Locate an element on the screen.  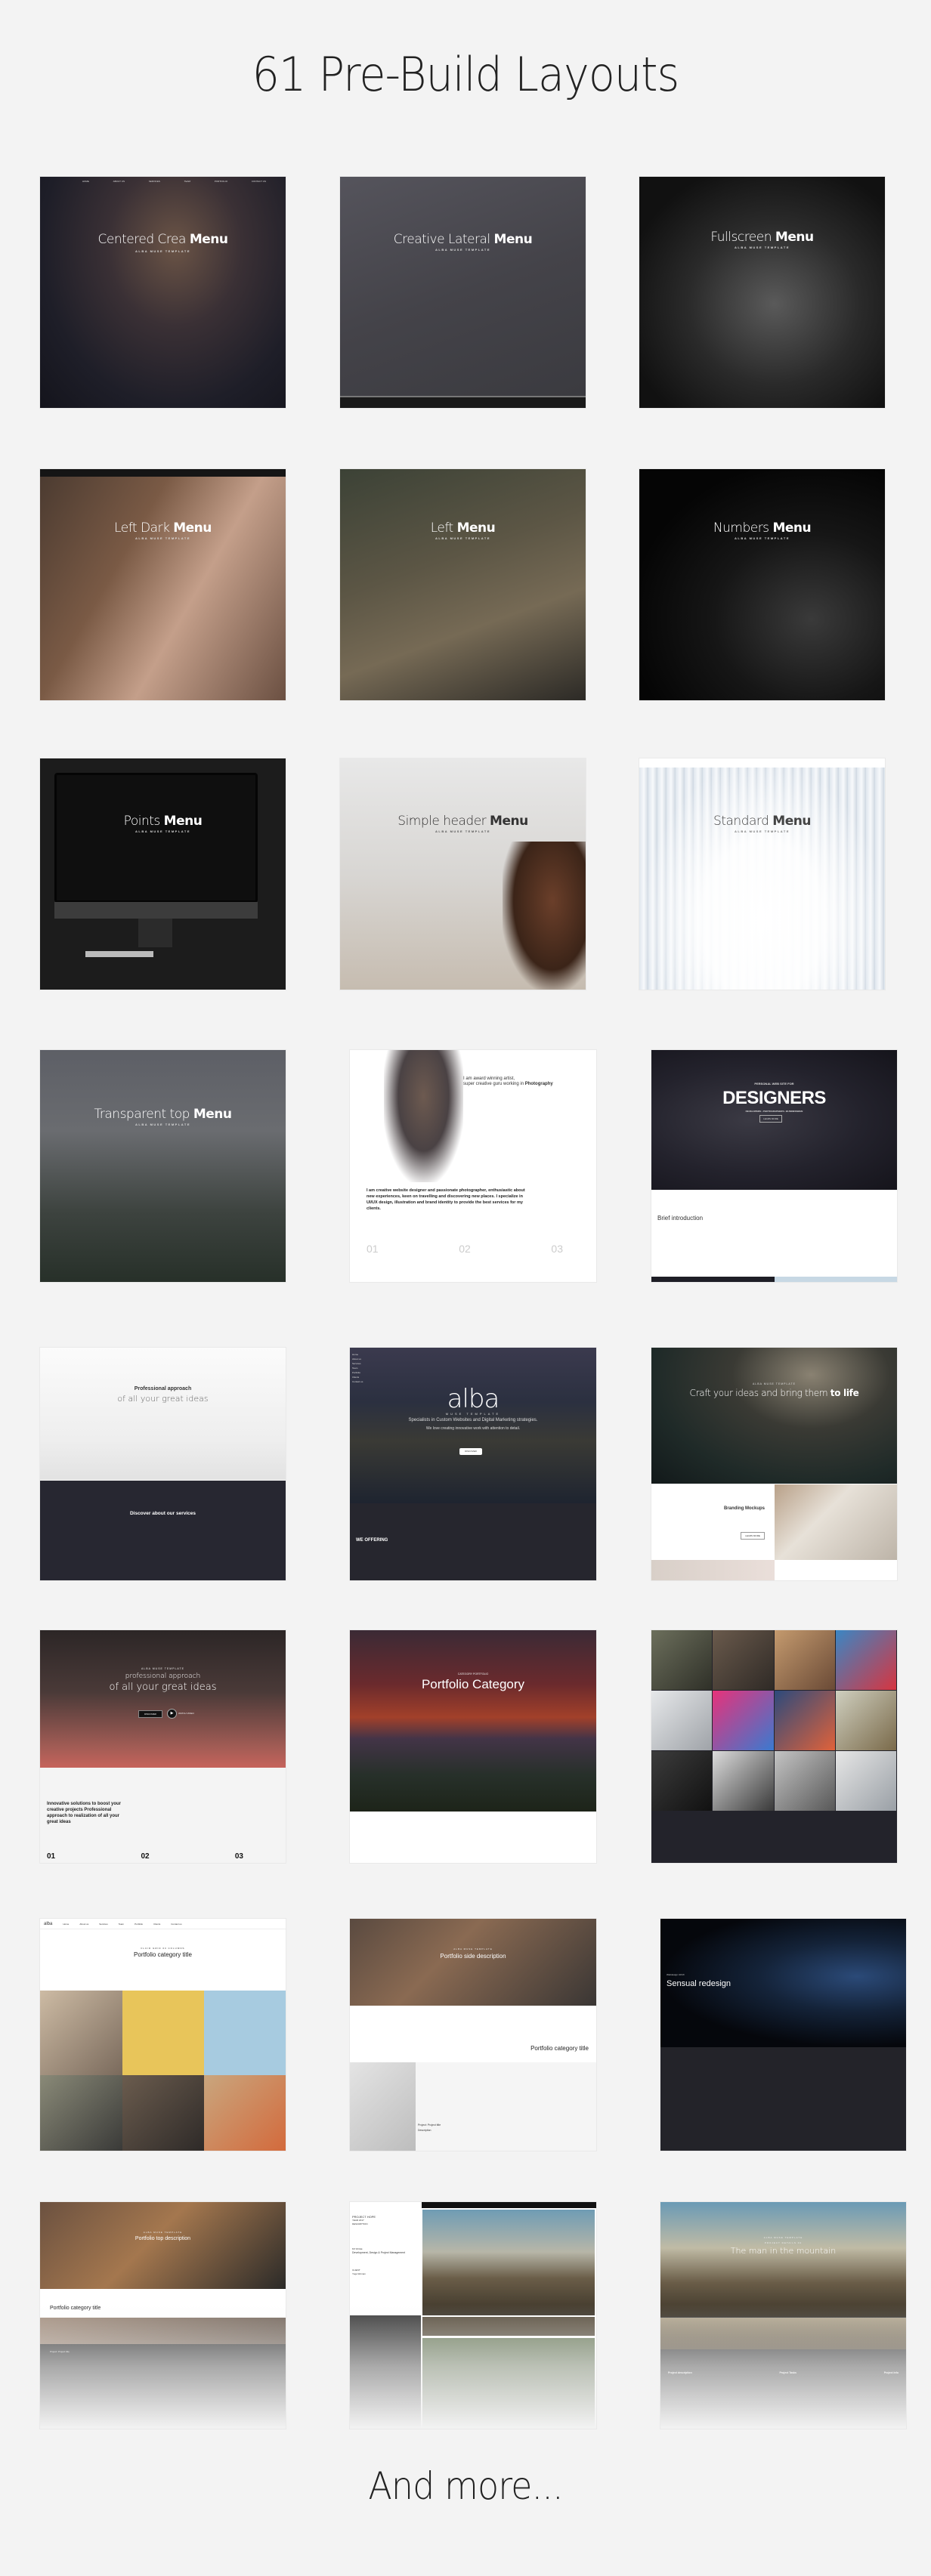
layout-title: Points Menu is located at coordinates (163, 821).